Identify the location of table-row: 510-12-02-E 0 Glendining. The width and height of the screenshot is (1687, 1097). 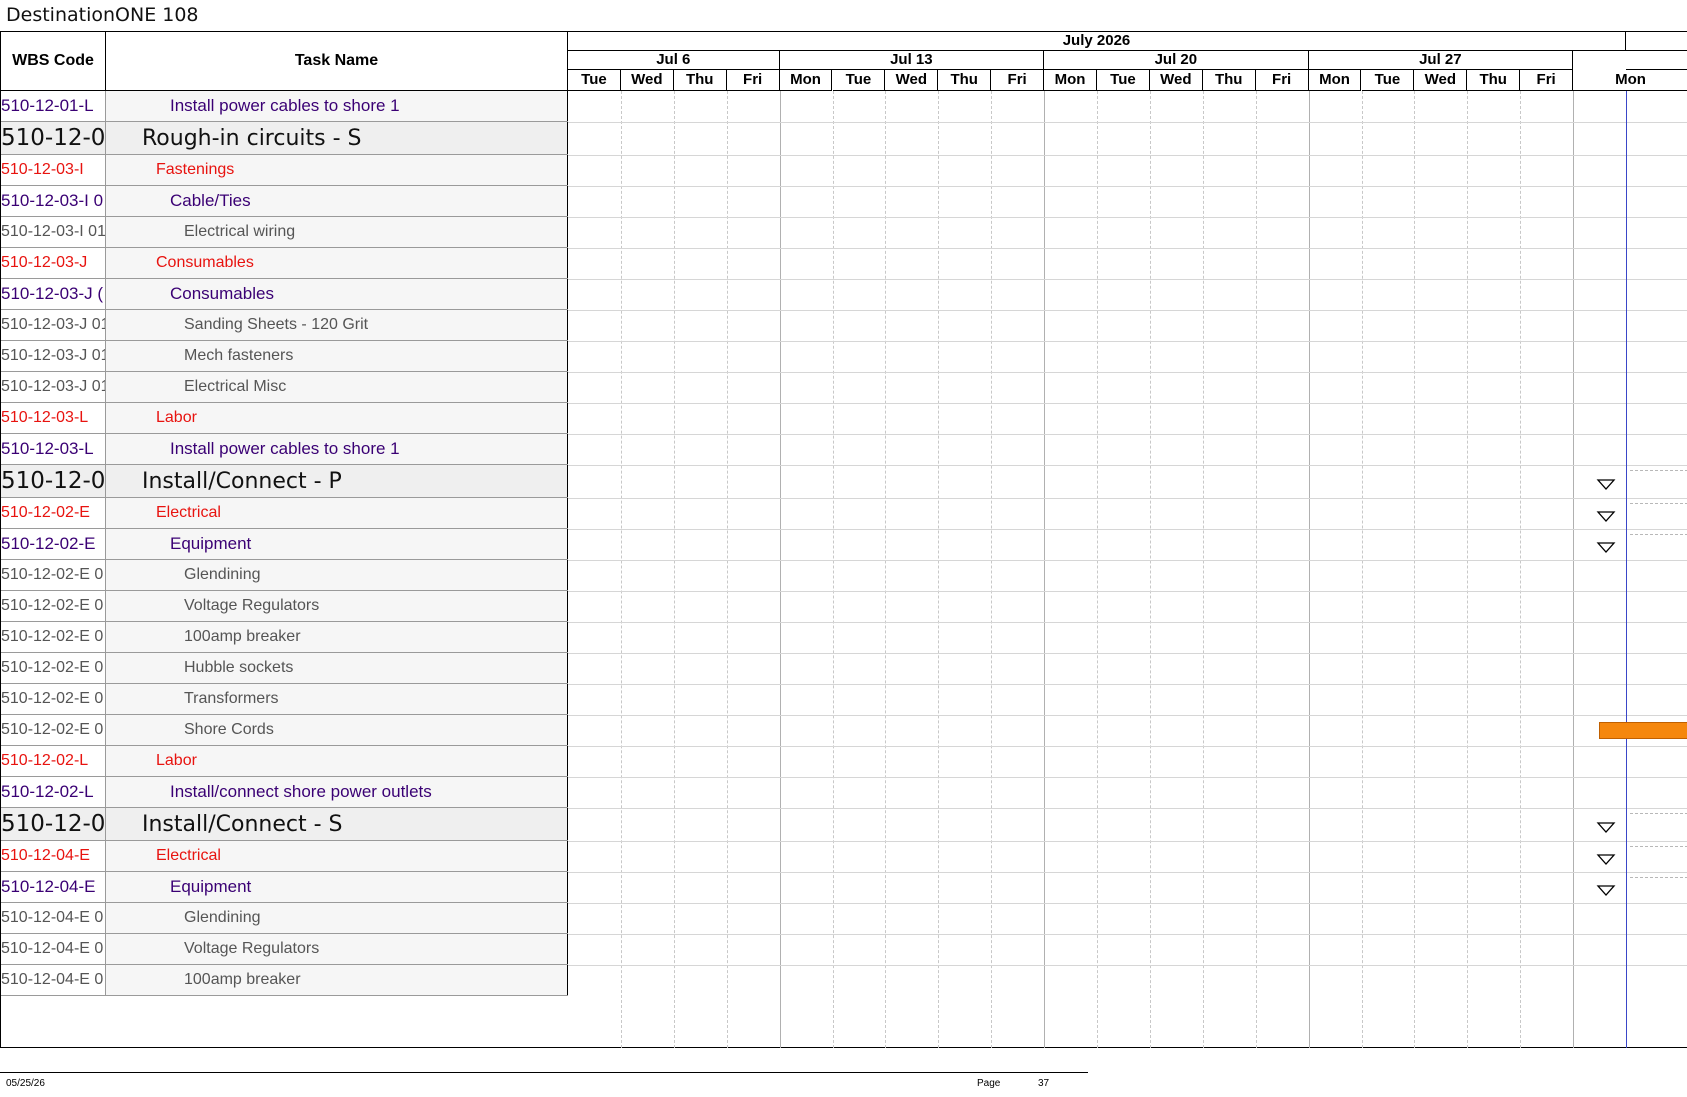
(284, 575).